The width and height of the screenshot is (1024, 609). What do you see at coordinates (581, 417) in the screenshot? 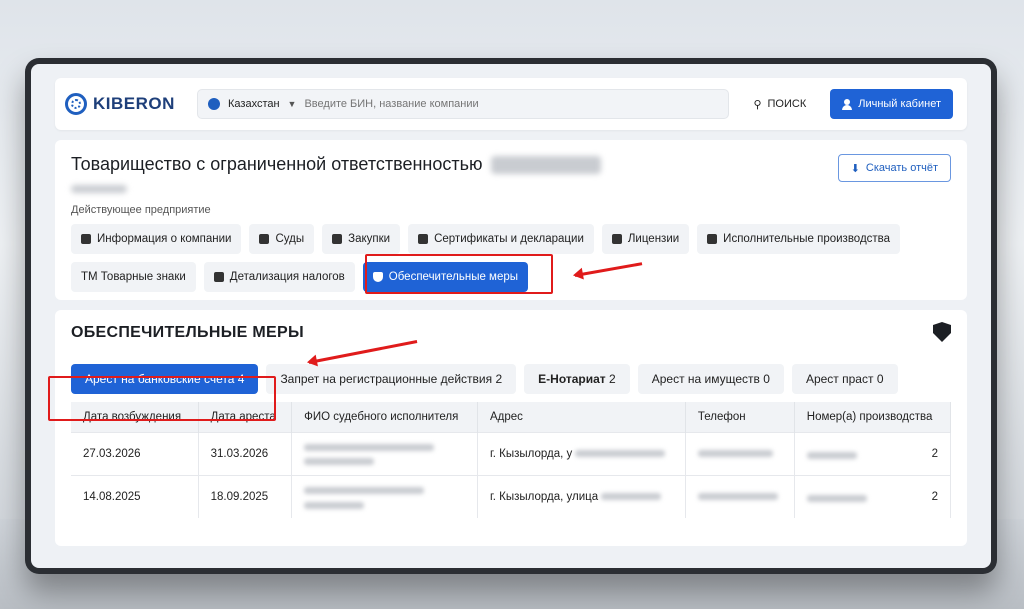
I see `column-header: Адрес` at bounding box center [581, 417].